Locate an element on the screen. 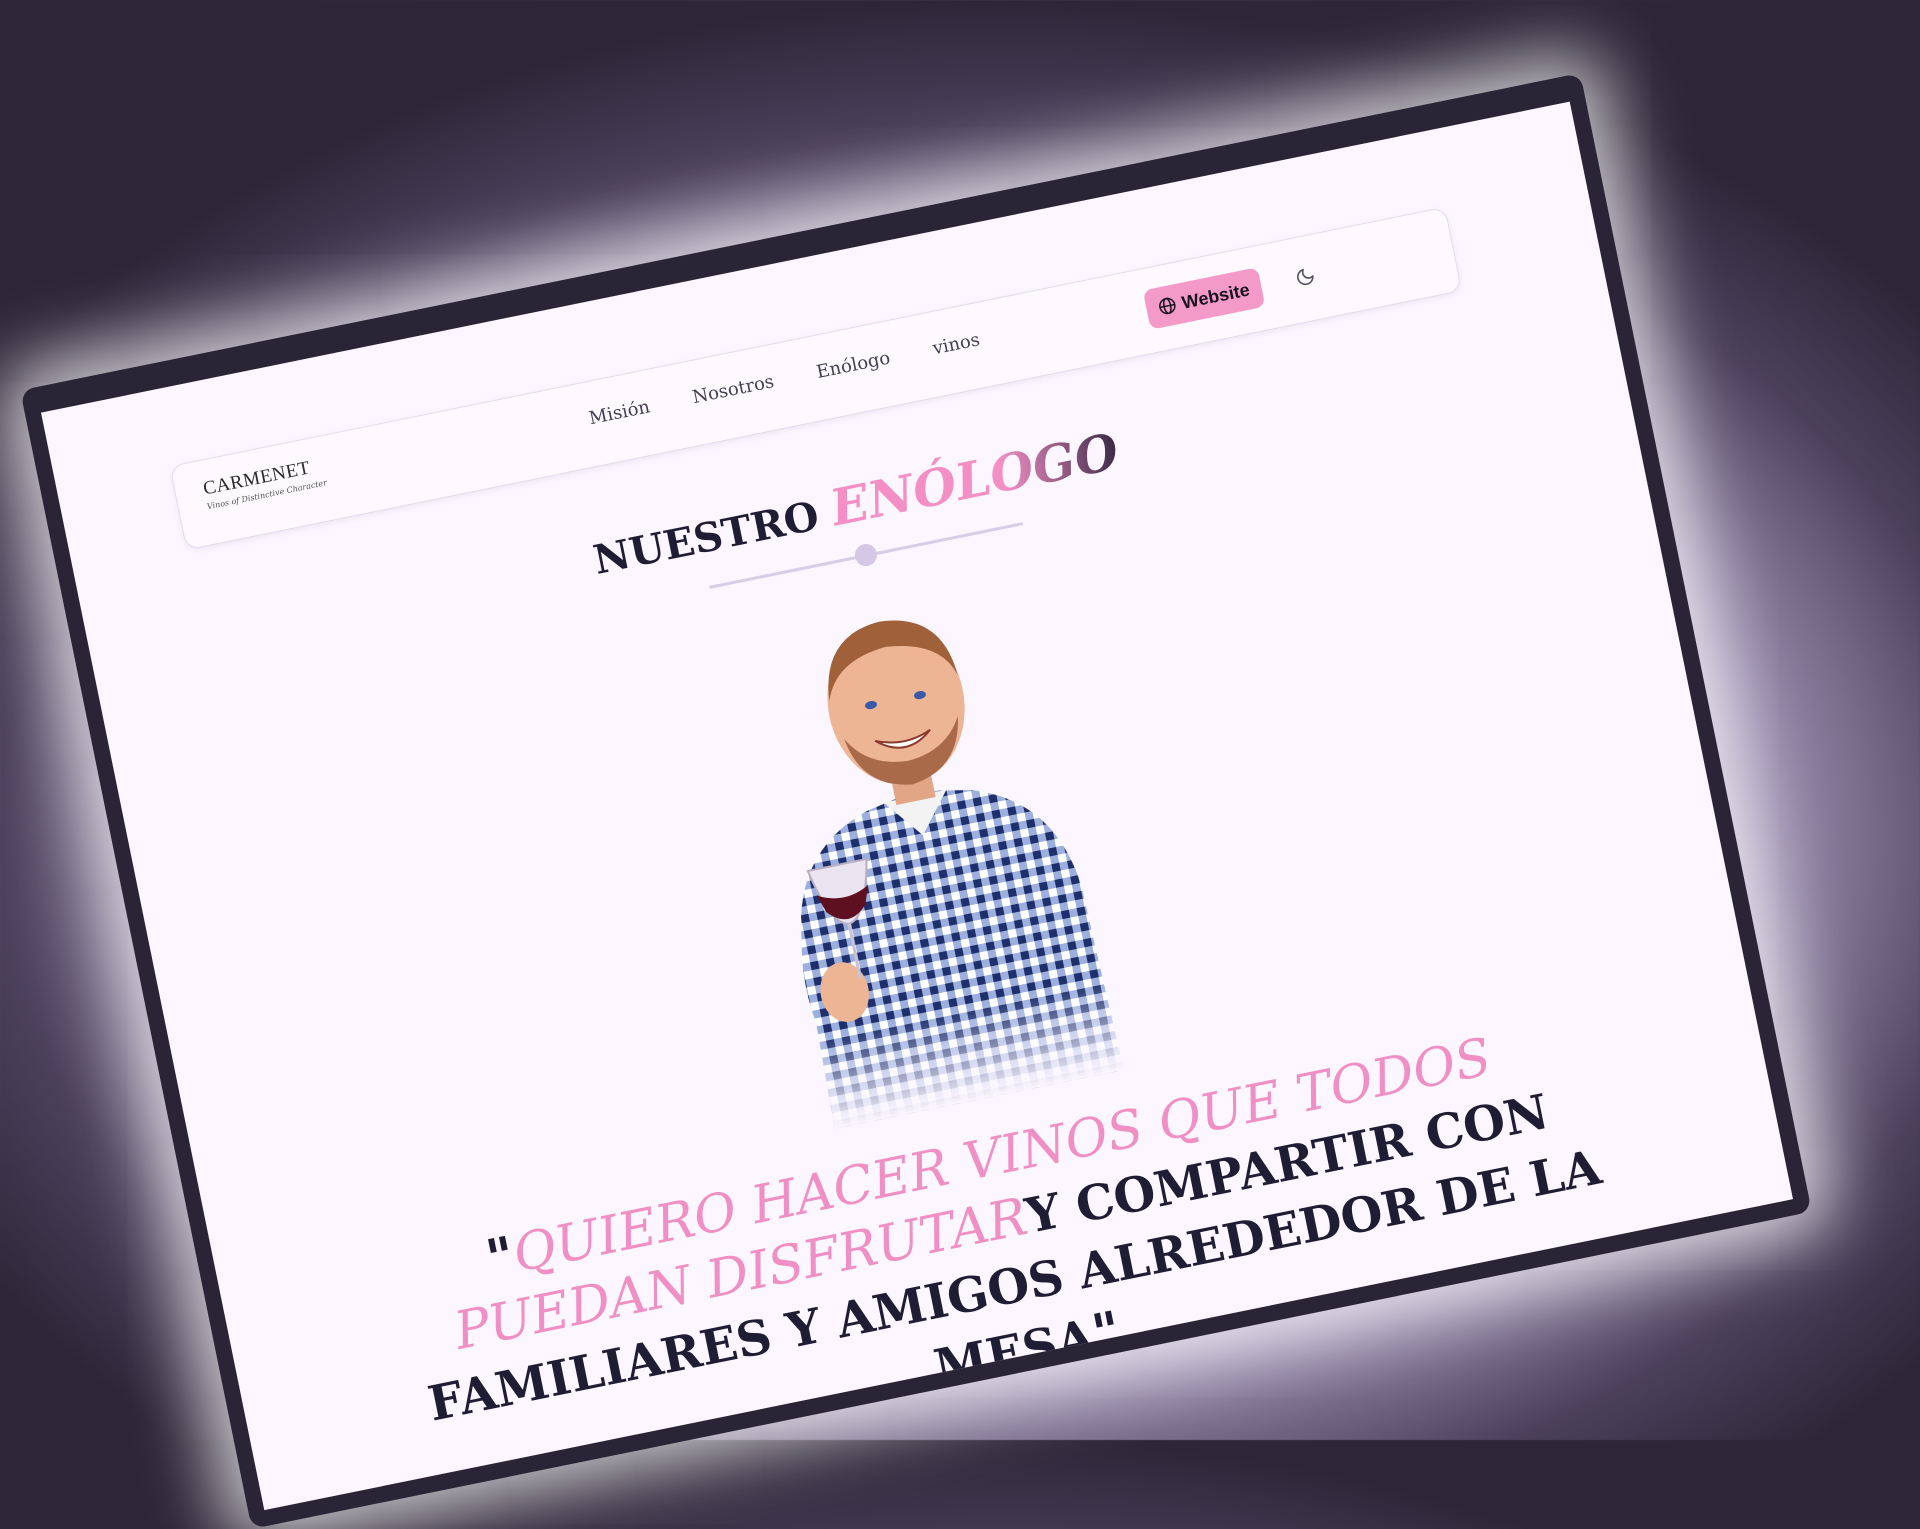 This screenshot has height=1529, width=1920. nav-link-enologo: Enólogo is located at coordinates (853, 365).